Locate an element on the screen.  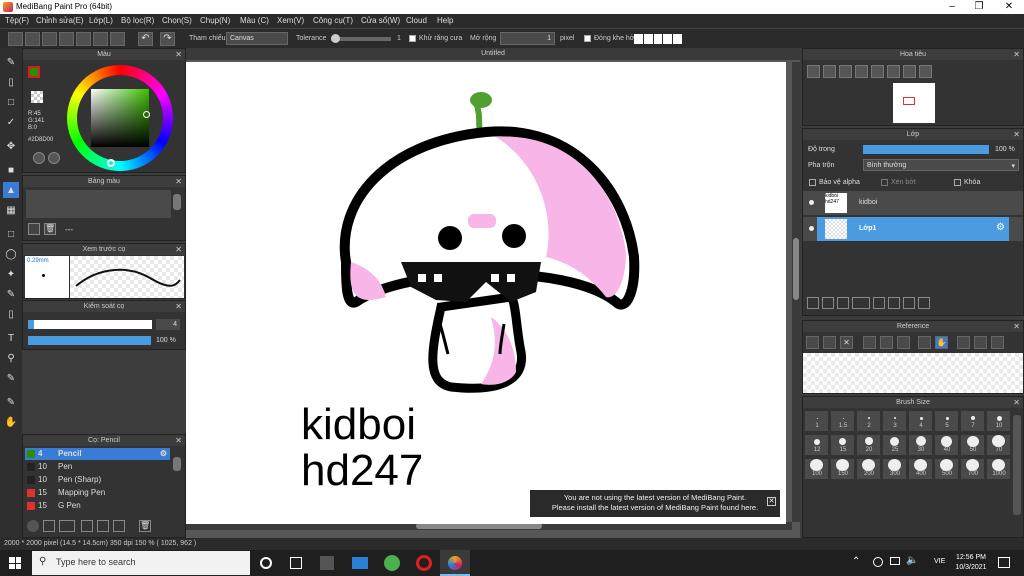
task-view-icon is located at coordinates (296, 563).